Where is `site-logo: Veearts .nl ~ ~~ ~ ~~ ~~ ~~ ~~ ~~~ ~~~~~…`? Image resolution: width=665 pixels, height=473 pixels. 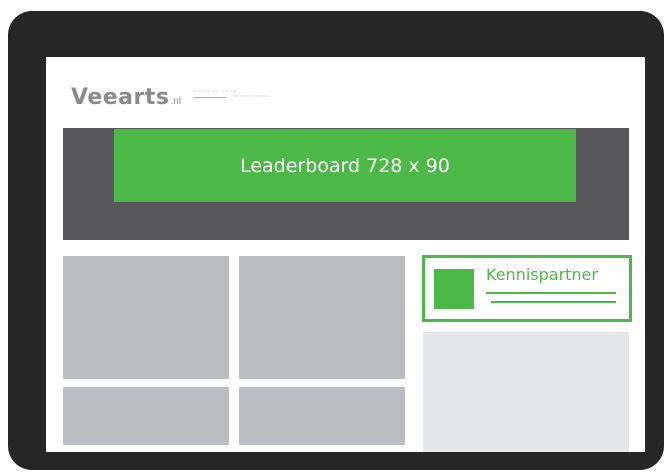 site-logo: Veearts .nl ~ ~~ ~ ~~ ~~ ~~ ~~ ~~~ ~~~~~… is located at coordinates (169, 96).